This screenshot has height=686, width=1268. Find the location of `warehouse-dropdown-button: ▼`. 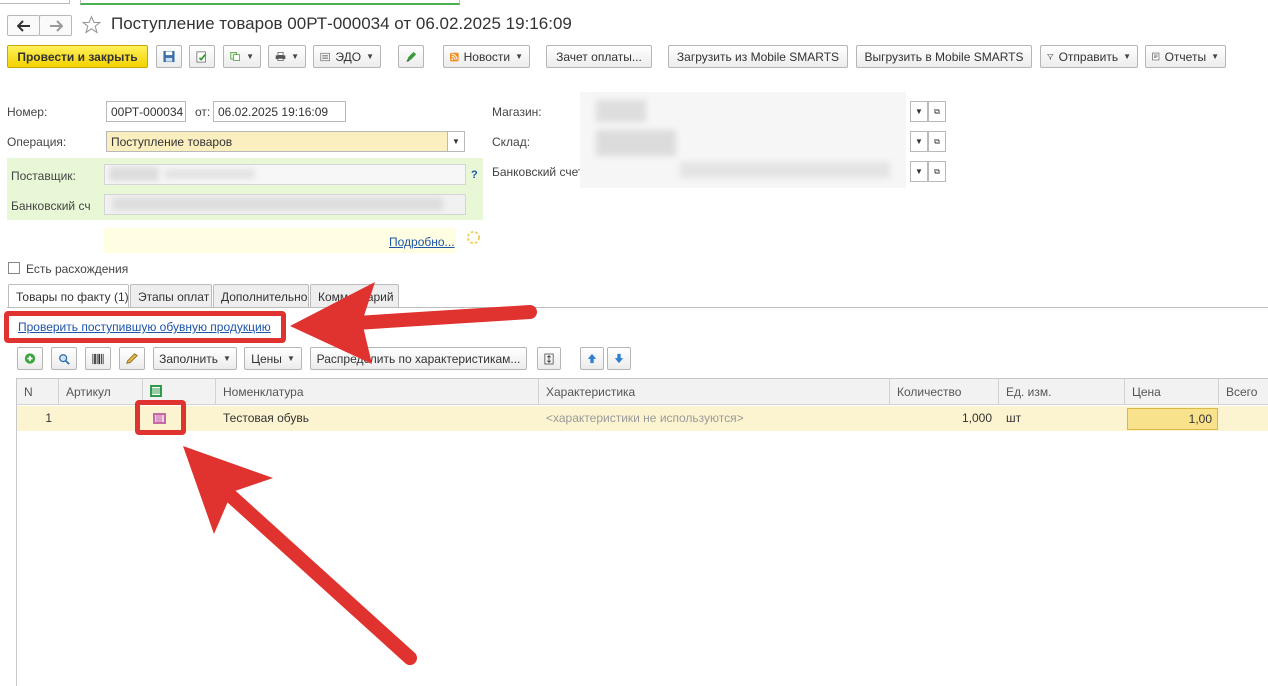

warehouse-dropdown-button: ▼ is located at coordinates (919, 141).